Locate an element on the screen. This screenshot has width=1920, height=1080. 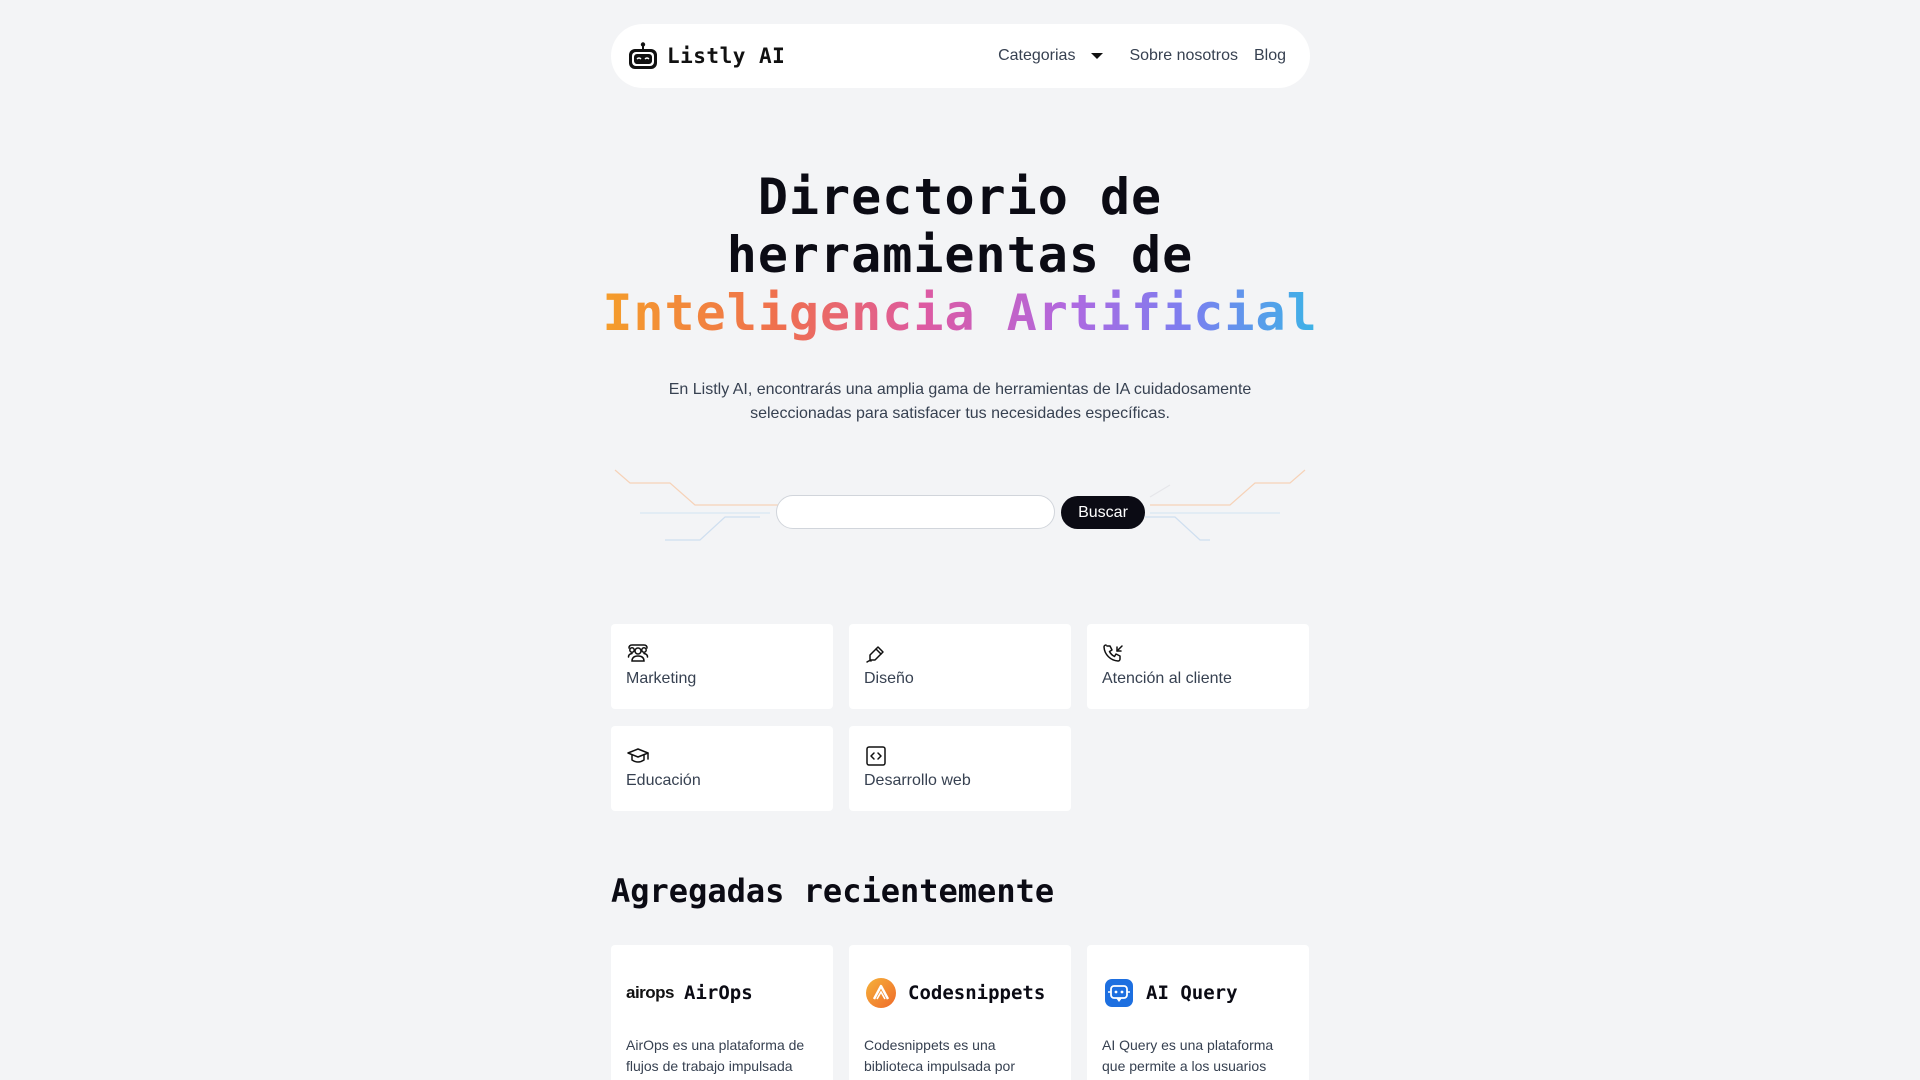
category-label: Desarrollo web is located at coordinates (917, 780).